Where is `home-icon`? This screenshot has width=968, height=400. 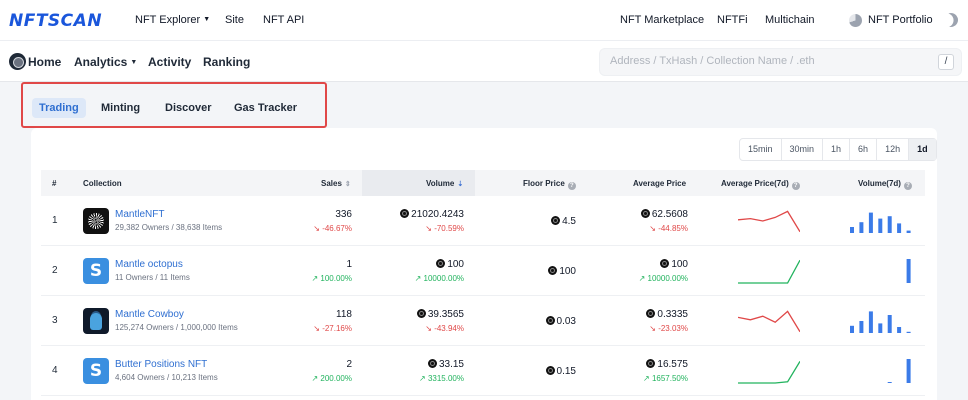 home-icon is located at coordinates (17, 61).